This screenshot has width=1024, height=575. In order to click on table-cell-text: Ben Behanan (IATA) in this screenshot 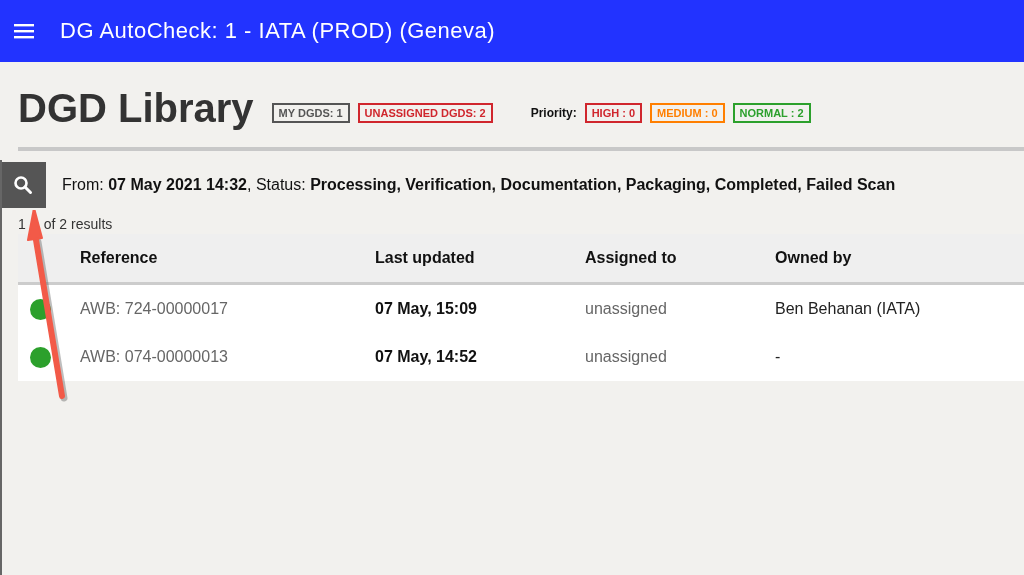, I will do `click(848, 309)`.